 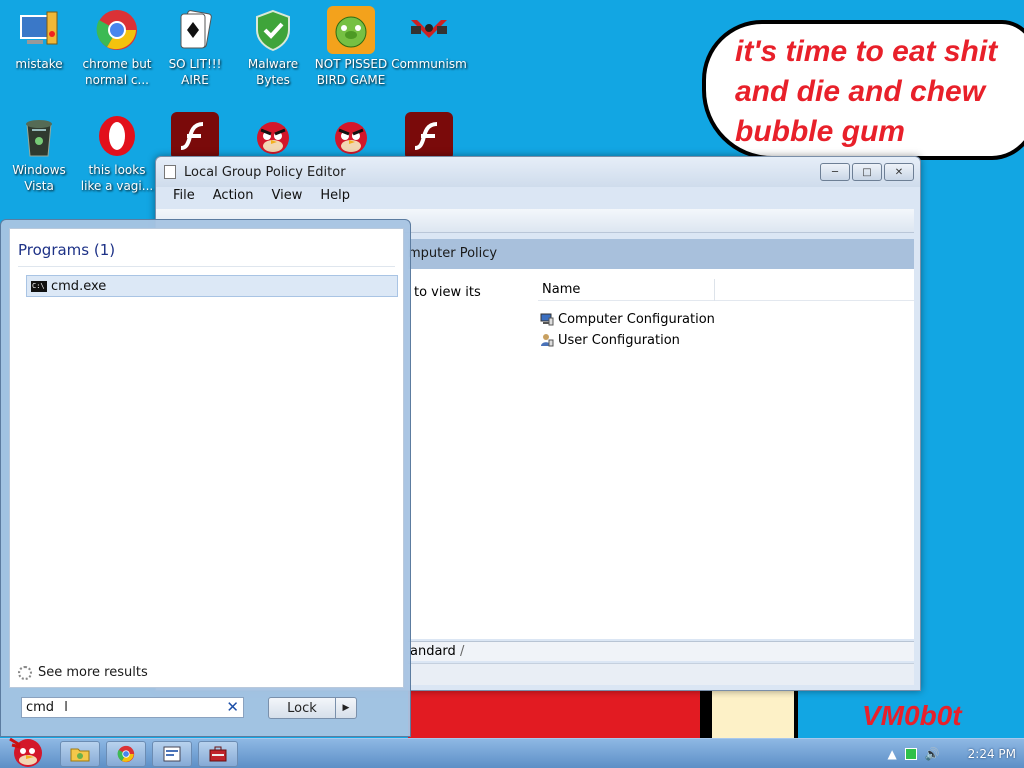 I want to click on desktop-icon-solitaire: SO LIT!!! AIRE, so click(x=195, y=47).